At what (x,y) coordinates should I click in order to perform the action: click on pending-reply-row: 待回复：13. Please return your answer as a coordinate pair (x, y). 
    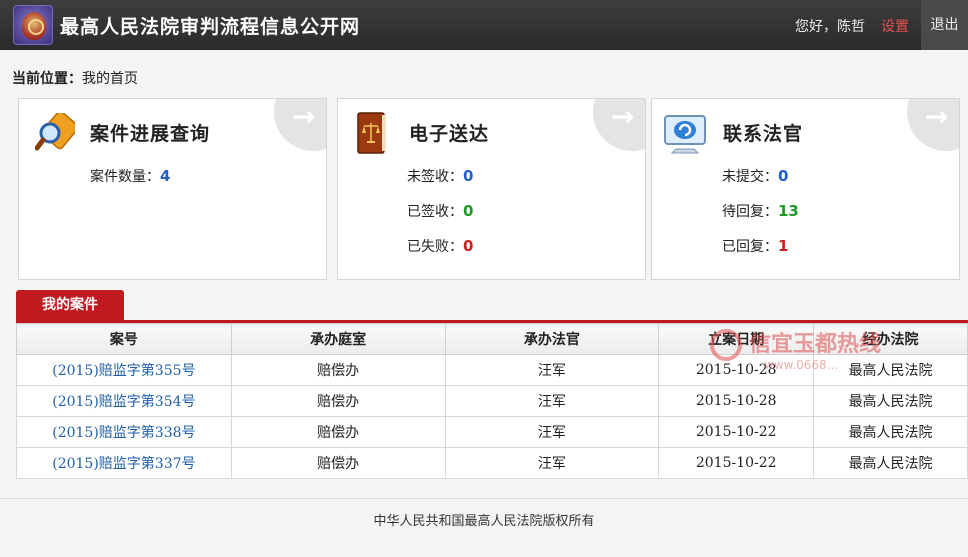
    Looking at the image, I should click on (760, 211).